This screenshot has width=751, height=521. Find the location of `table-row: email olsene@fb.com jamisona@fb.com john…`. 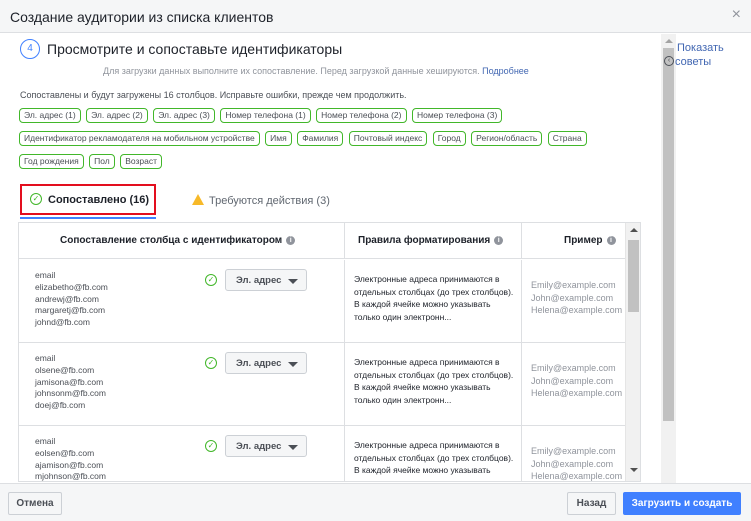

table-row: email olsene@fb.com jamisona@fb.com john… is located at coordinates (322, 384).